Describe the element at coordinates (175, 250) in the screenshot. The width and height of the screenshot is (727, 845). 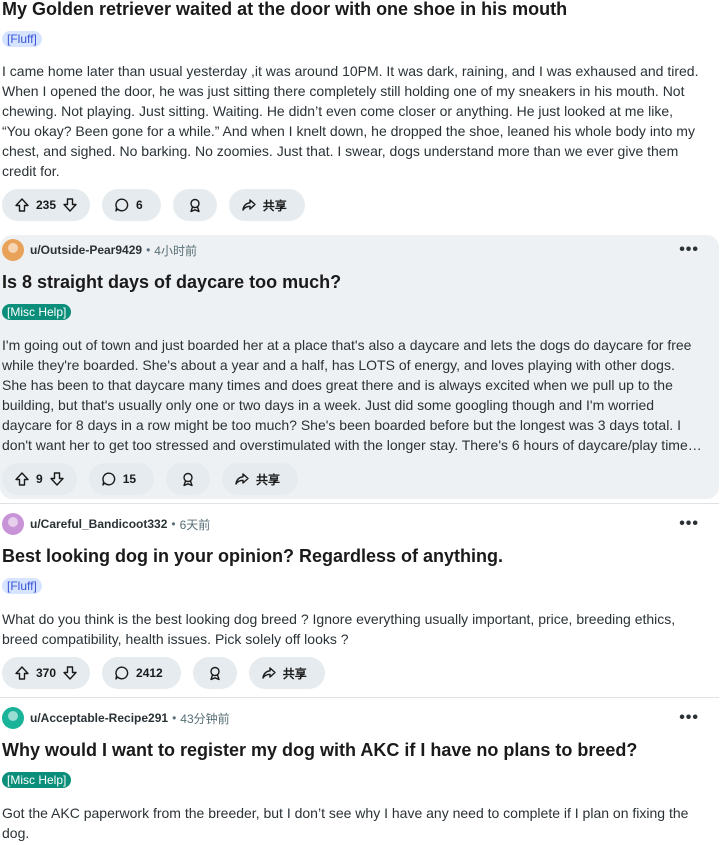
I see `post-time: 4小时前` at that location.